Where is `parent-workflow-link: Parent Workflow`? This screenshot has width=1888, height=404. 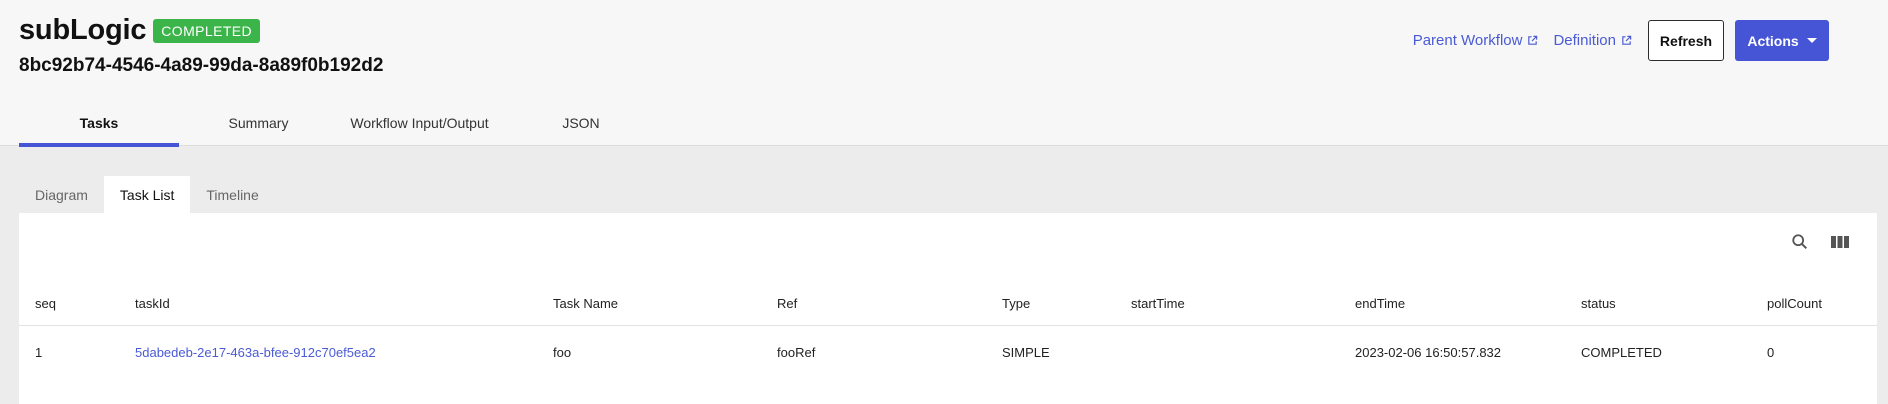
parent-workflow-link: Parent Workflow is located at coordinates (1476, 40).